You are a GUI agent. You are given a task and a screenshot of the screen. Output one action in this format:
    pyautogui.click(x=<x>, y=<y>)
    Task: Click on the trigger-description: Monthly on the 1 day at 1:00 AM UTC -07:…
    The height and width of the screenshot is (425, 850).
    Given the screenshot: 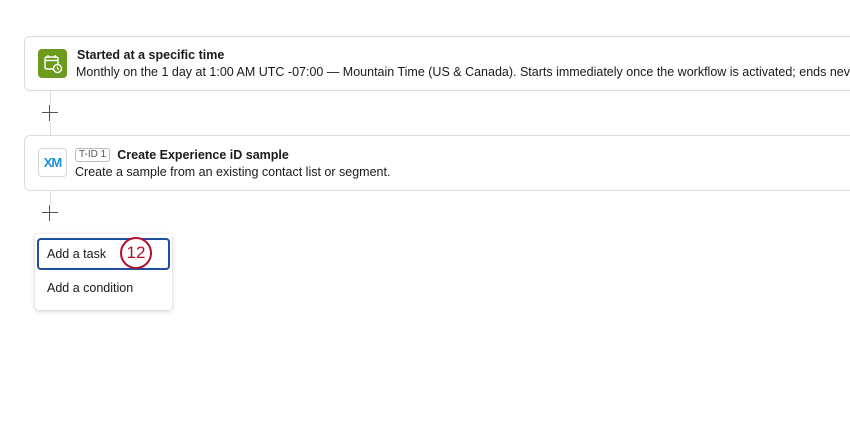 What is the action you would take?
    pyautogui.click(x=463, y=72)
    